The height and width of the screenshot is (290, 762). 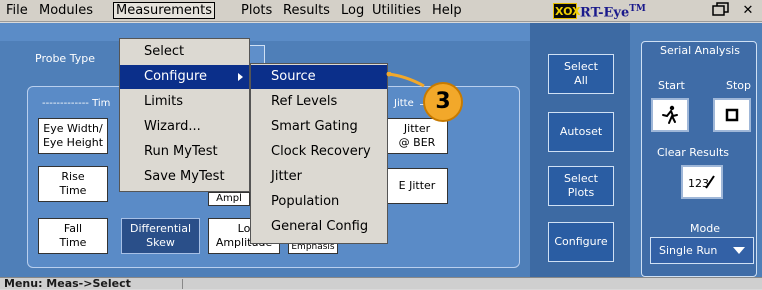 I want to click on menu-results: Results, so click(x=306, y=10).